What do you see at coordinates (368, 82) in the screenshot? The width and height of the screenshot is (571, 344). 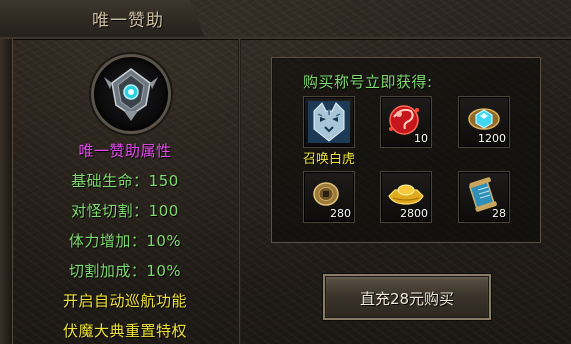 I see `reward-header: 购买称号立即获得:` at bounding box center [368, 82].